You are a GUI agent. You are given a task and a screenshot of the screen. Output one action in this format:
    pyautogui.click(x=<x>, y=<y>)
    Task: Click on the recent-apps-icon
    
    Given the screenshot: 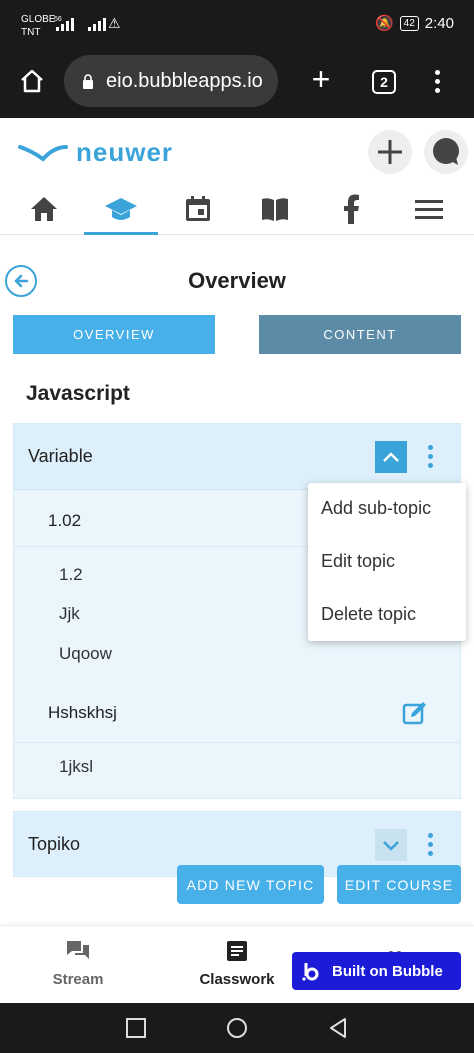 What is the action you would take?
    pyautogui.click(x=136, y=1028)
    